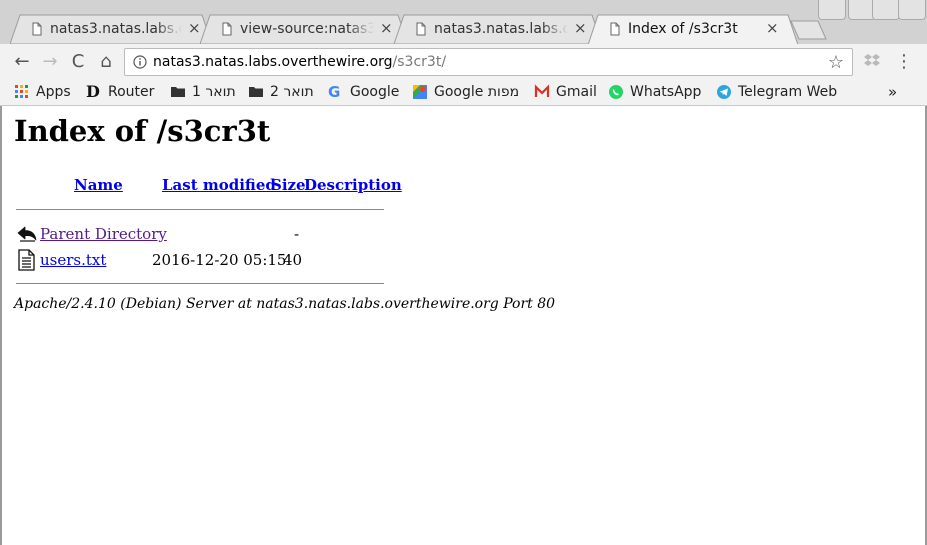 This screenshot has height=545, width=927. I want to click on bookmark-folder-1: תואר 1, so click(203, 92).